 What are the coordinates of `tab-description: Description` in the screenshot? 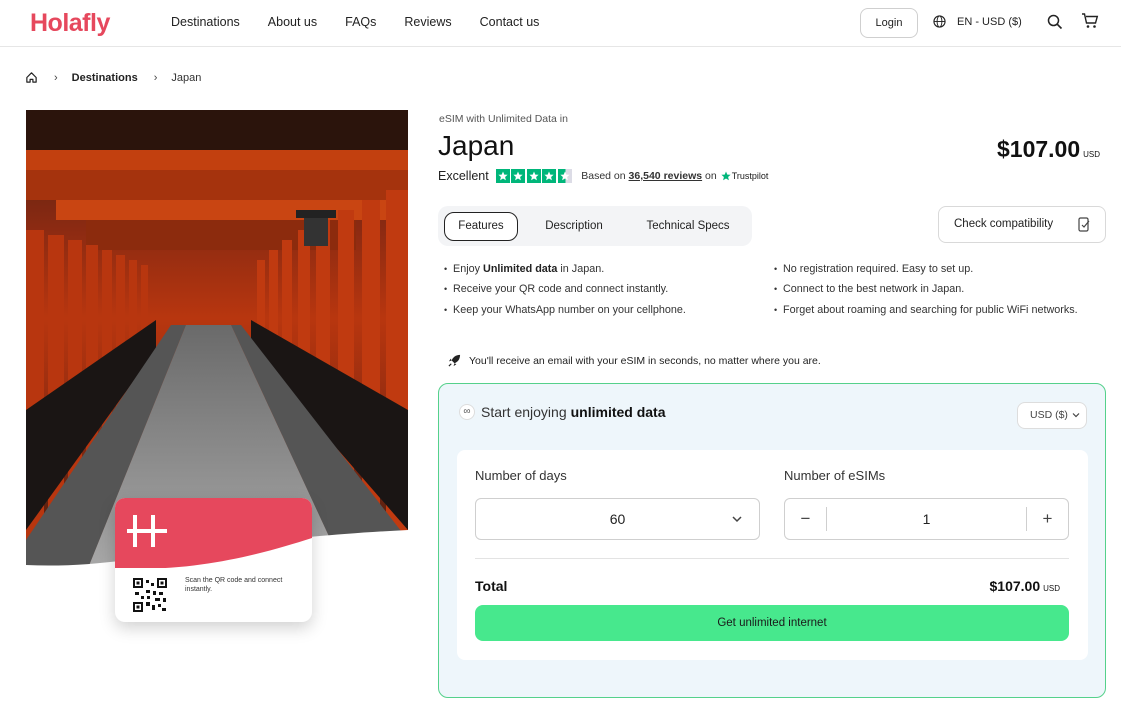 It's located at (574, 226).